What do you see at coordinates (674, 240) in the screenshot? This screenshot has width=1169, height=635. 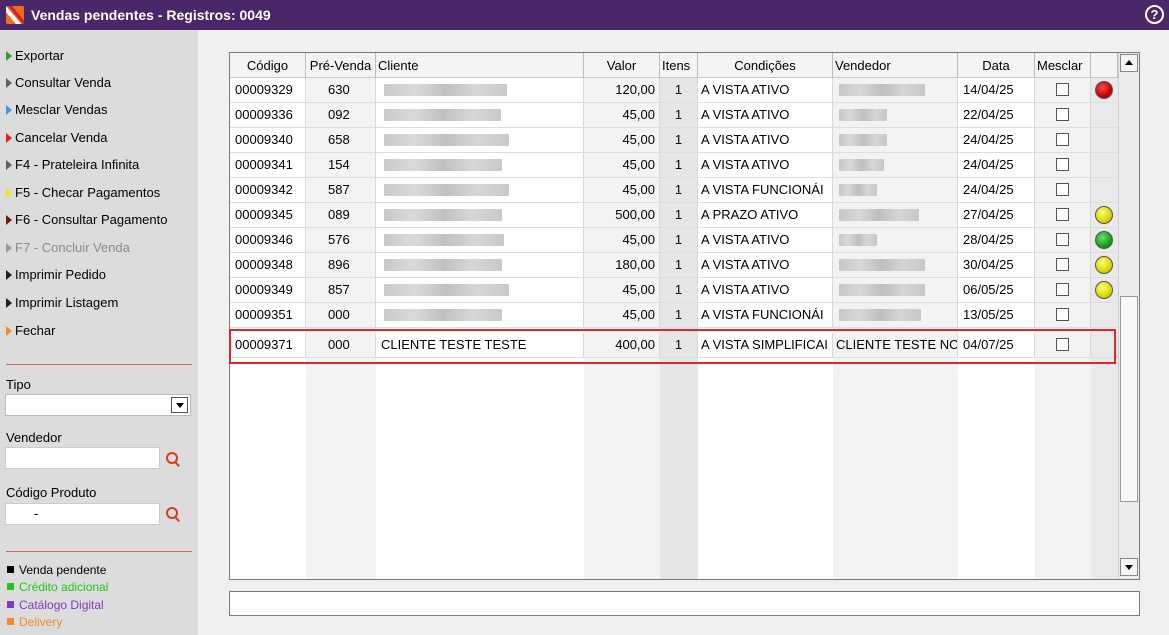 I see `table-row: 00009346 576 45,00 1 A VISTA ATIVO 28/04/25` at bounding box center [674, 240].